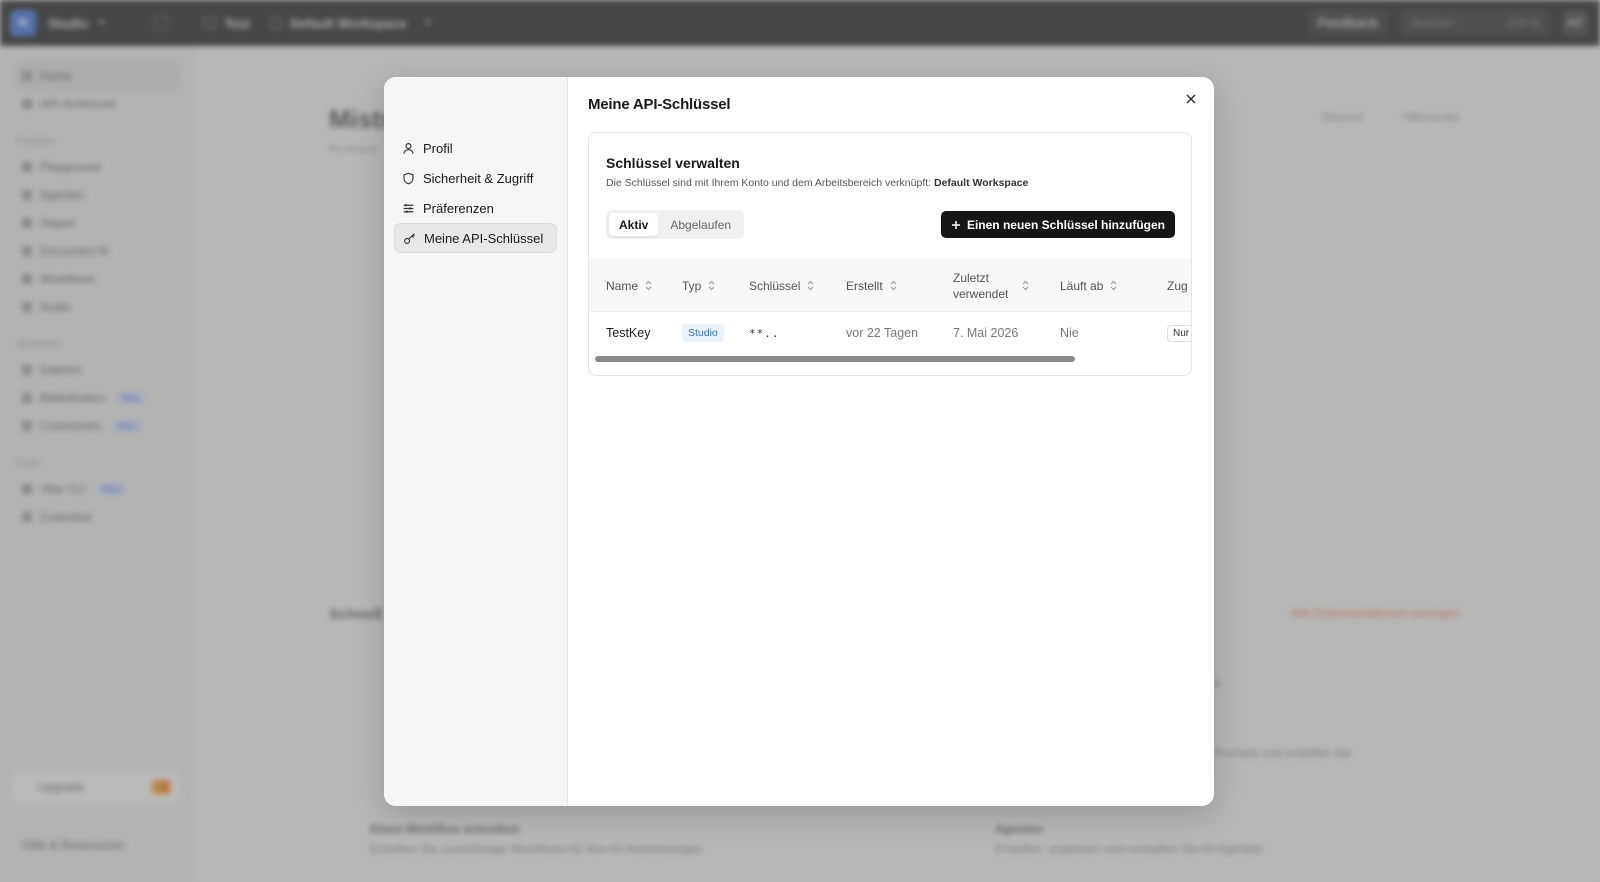 This screenshot has width=1600, height=882. I want to click on type-badge: Studio, so click(703, 333).